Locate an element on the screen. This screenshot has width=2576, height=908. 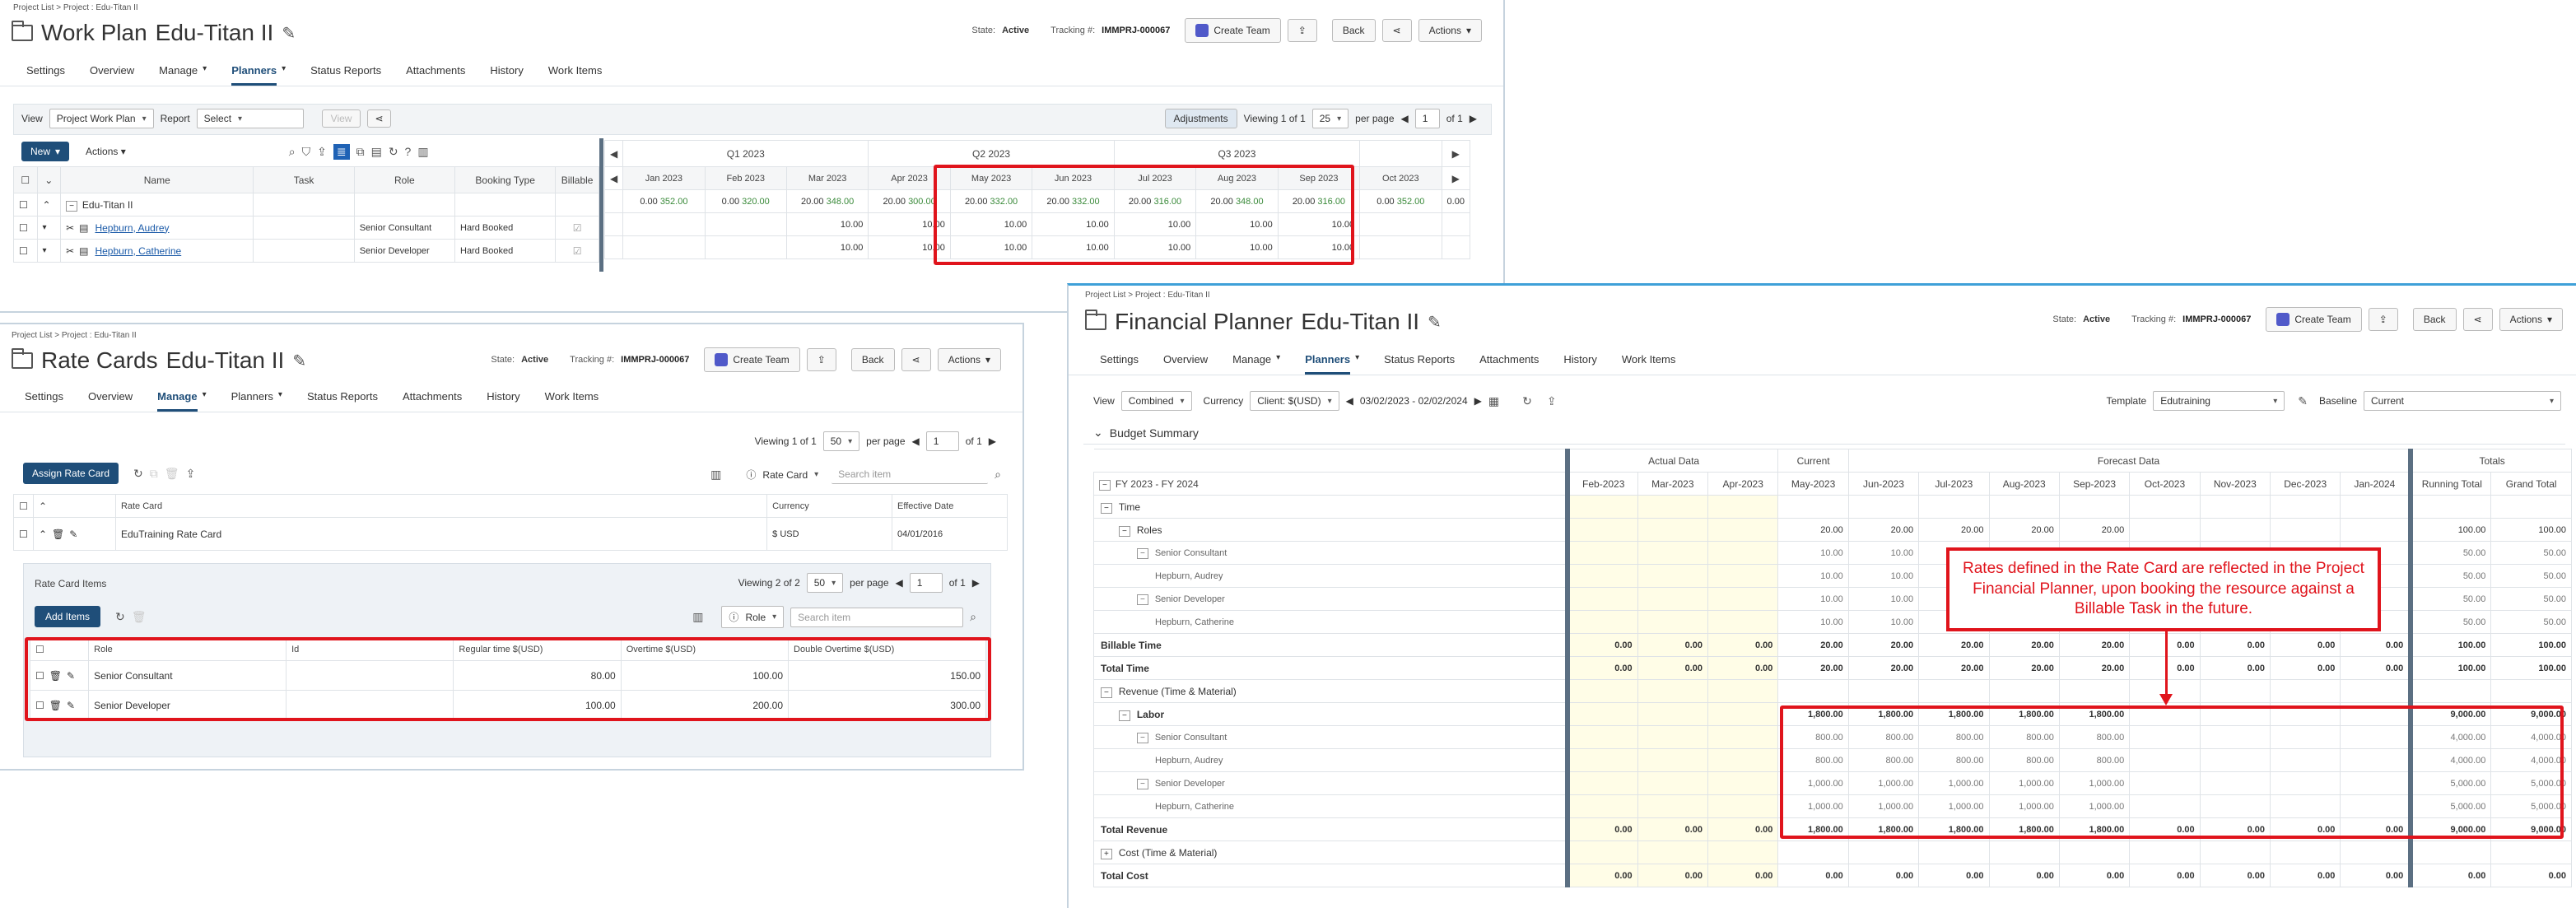
per-page-select: 25 is located at coordinates (1330, 118).